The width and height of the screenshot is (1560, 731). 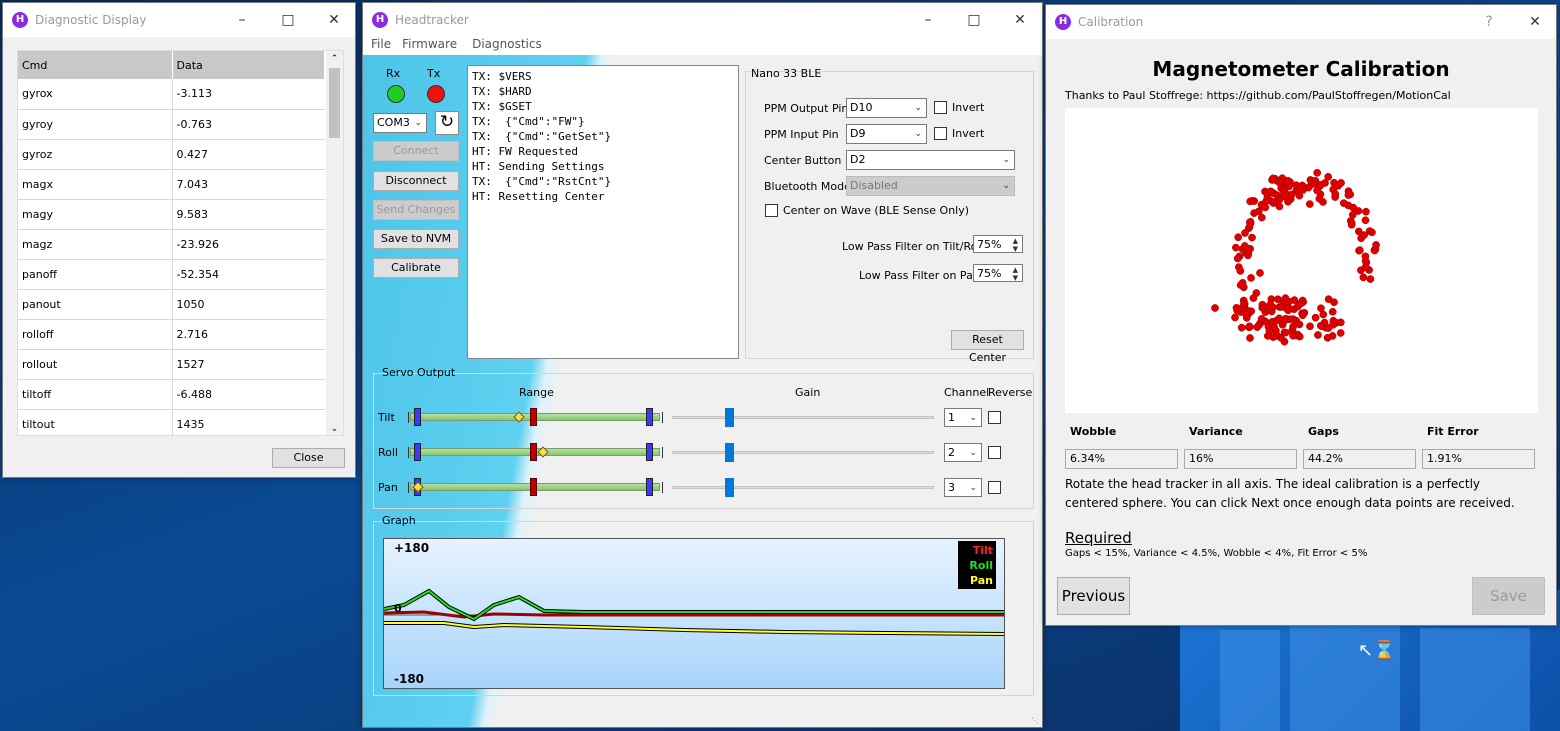 What do you see at coordinates (171, 334) in the screenshot?
I see `table-row: rolloff 2.716` at bounding box center [171, 334].